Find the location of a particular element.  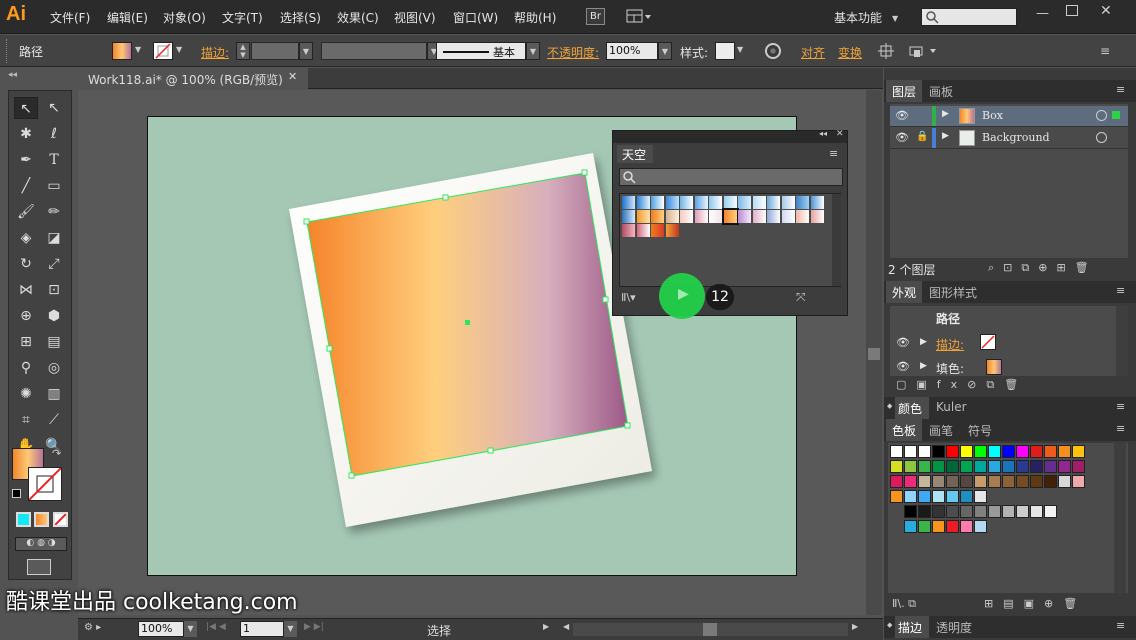

play-icon: ▶ is located at coordinates (683, 294).